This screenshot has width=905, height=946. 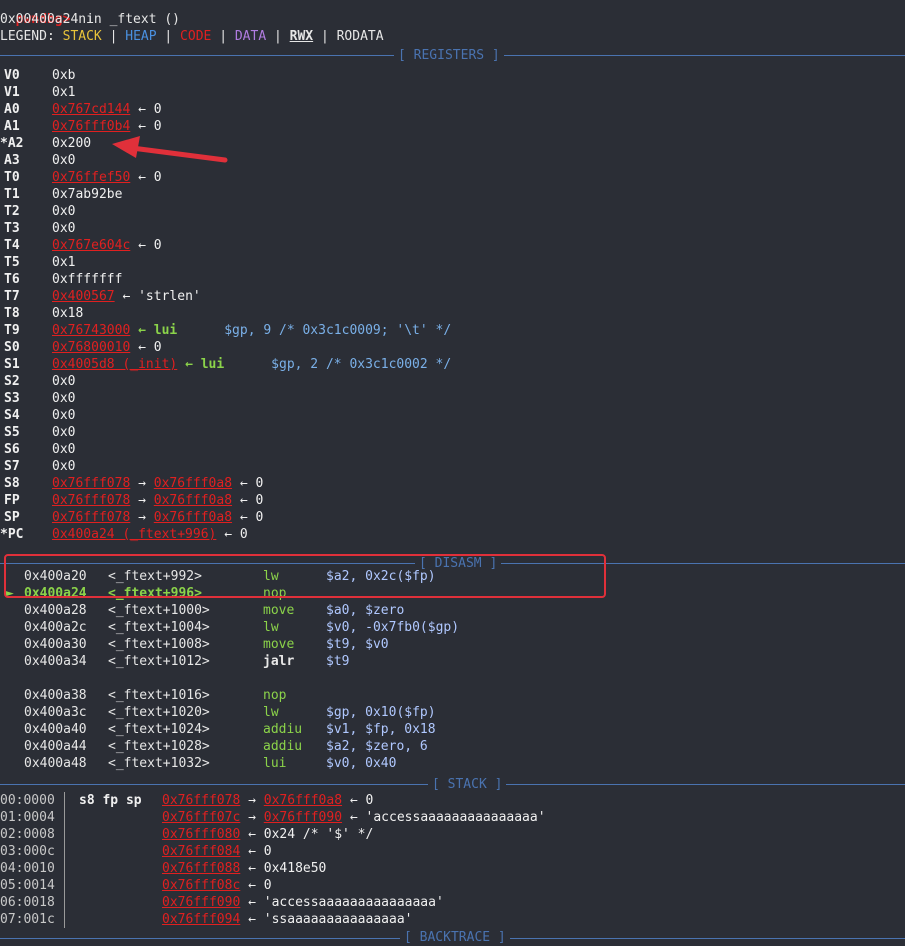 What do you see at coordinates (107, 177) in the screenshot?
I see `register-value: 0x76ffef50 ← 0` at bounding box center [107, 177].